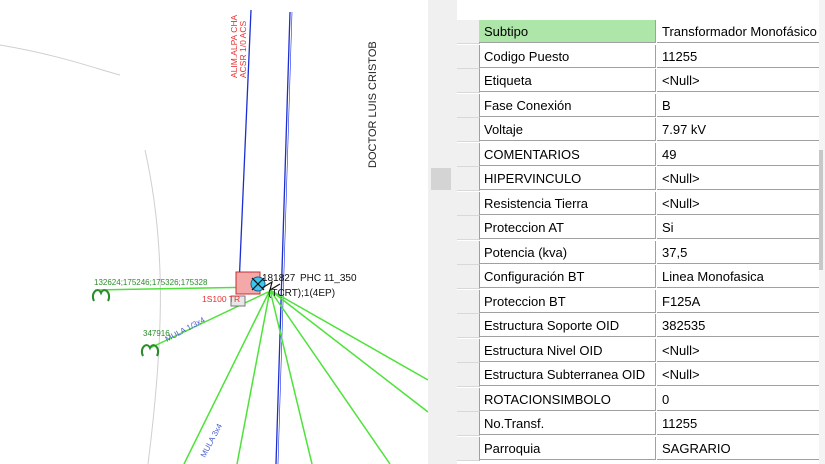 The height and width of the screenshot is (464, 825). What do you see at coordinates (442, 232) in the screenshot?
I see `panel-splitter` at bounding box center [442, 232].